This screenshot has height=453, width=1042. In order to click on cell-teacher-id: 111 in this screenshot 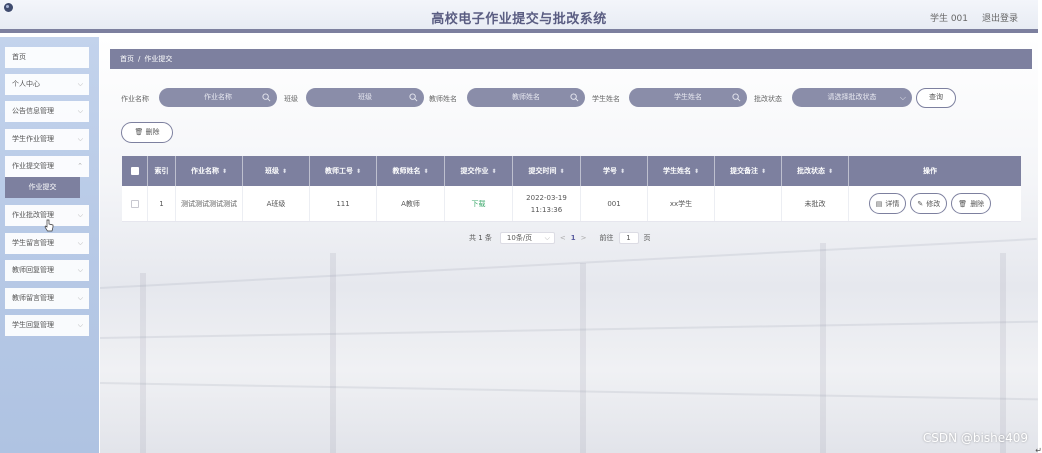, I will do `click(343, 203)`.